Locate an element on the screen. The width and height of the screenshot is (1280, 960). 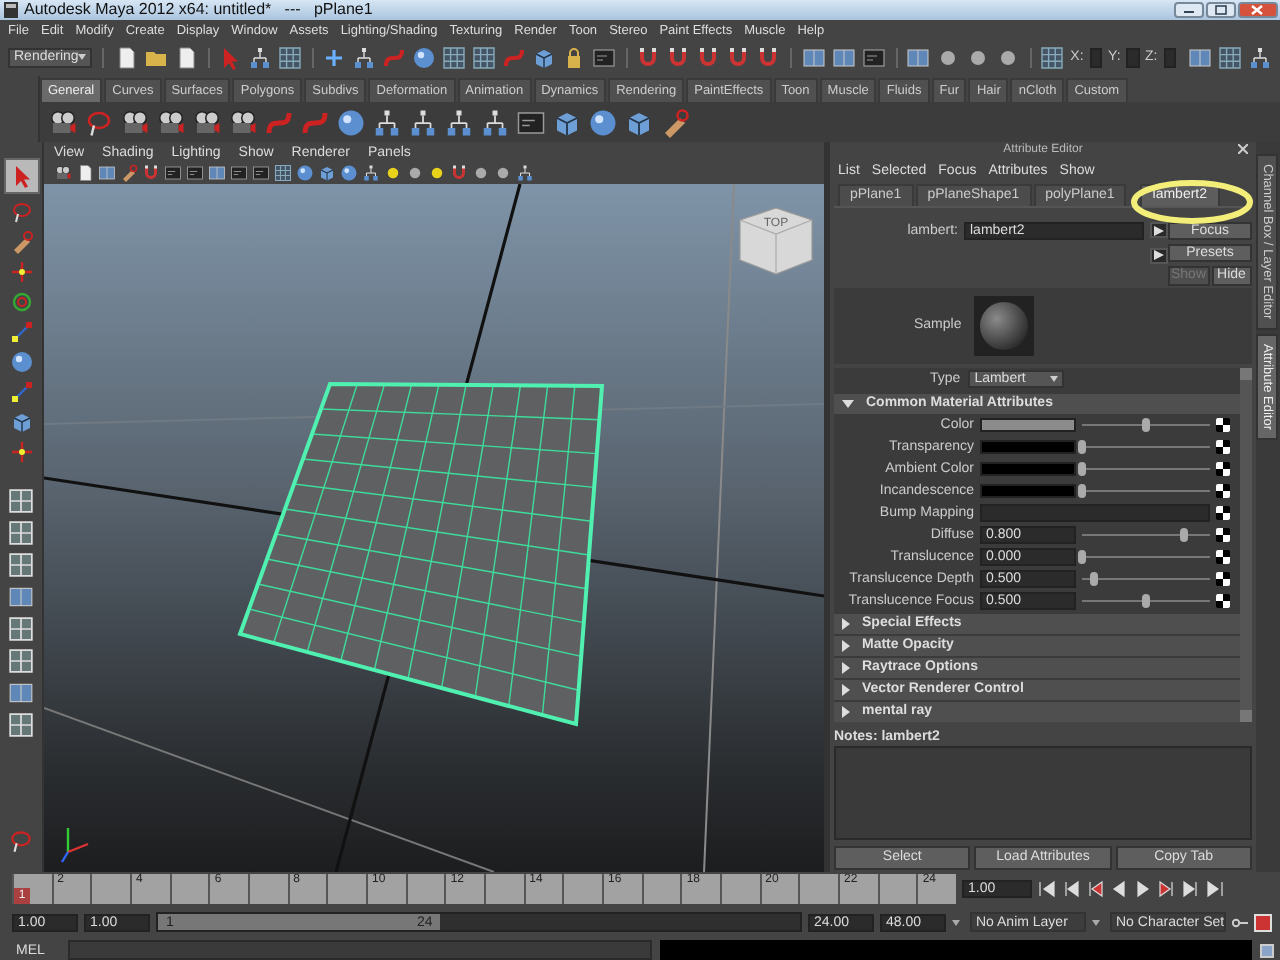
plane-mesh is located at coordinates (421, 554).